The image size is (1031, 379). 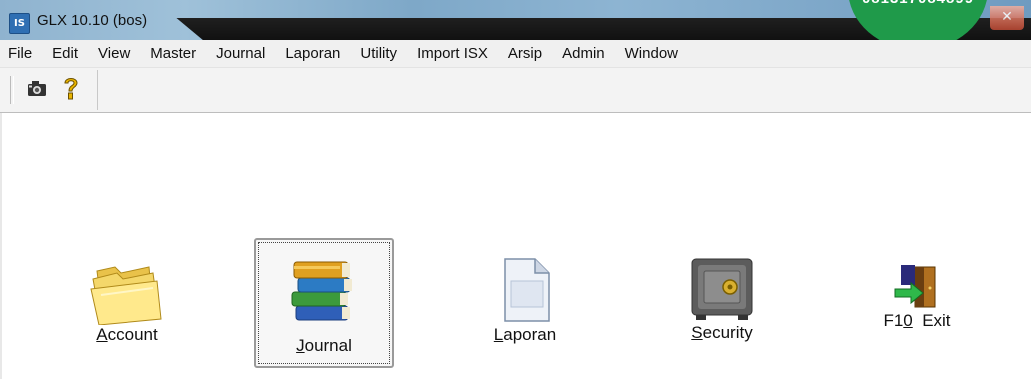 I want to click on menu-import-isx: Import ISX, so click(x=452, y=53).